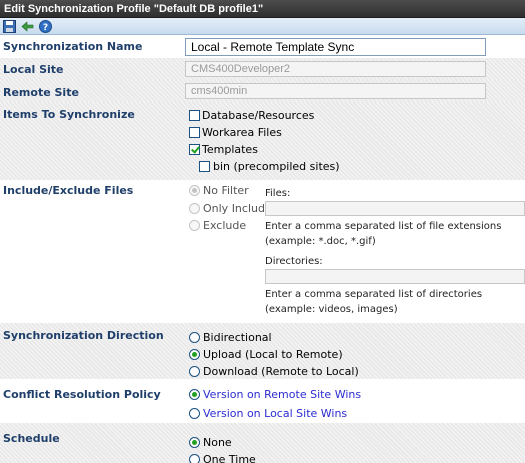 This screenshot has height=463, width=525. Describe the element at coordinates (69, 114) in the screenshot. I see `items-to-sync-label: Items To Synchronize` at that location.